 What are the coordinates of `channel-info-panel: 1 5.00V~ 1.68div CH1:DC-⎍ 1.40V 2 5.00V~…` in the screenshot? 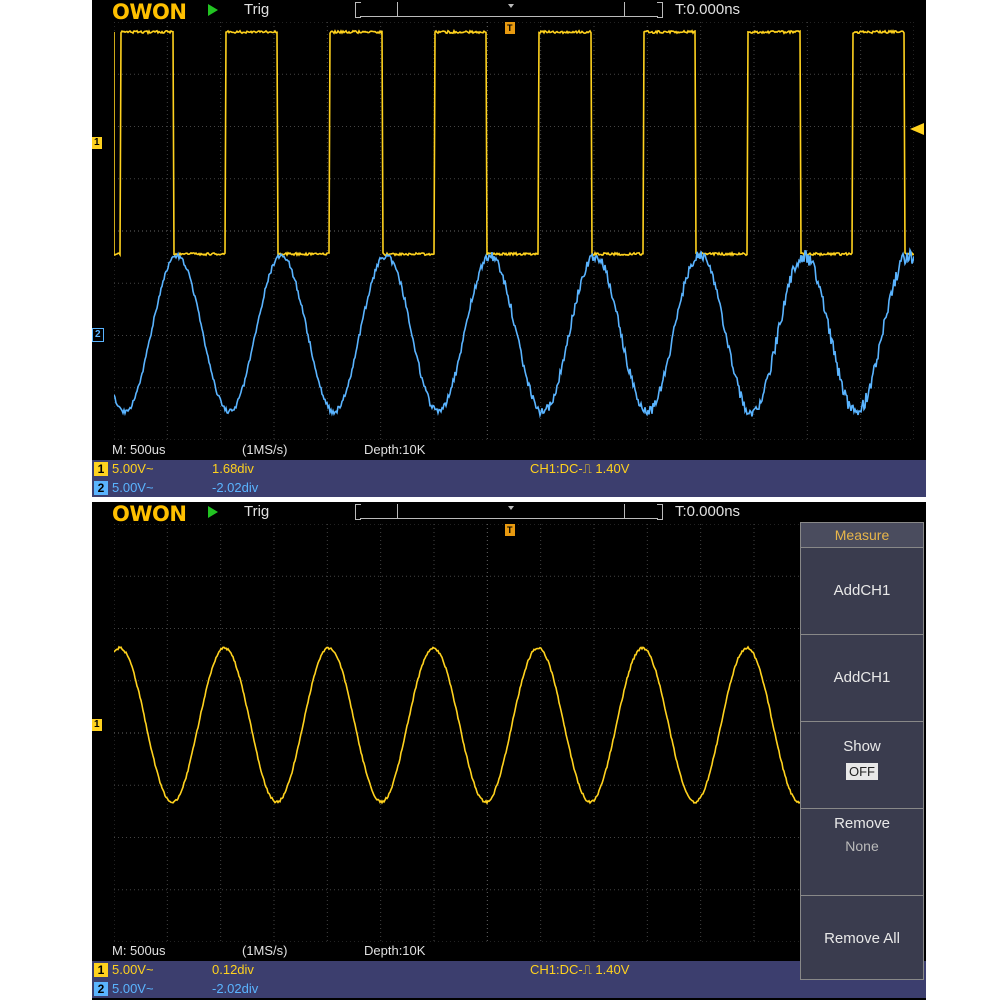 It's located at (509, 478).